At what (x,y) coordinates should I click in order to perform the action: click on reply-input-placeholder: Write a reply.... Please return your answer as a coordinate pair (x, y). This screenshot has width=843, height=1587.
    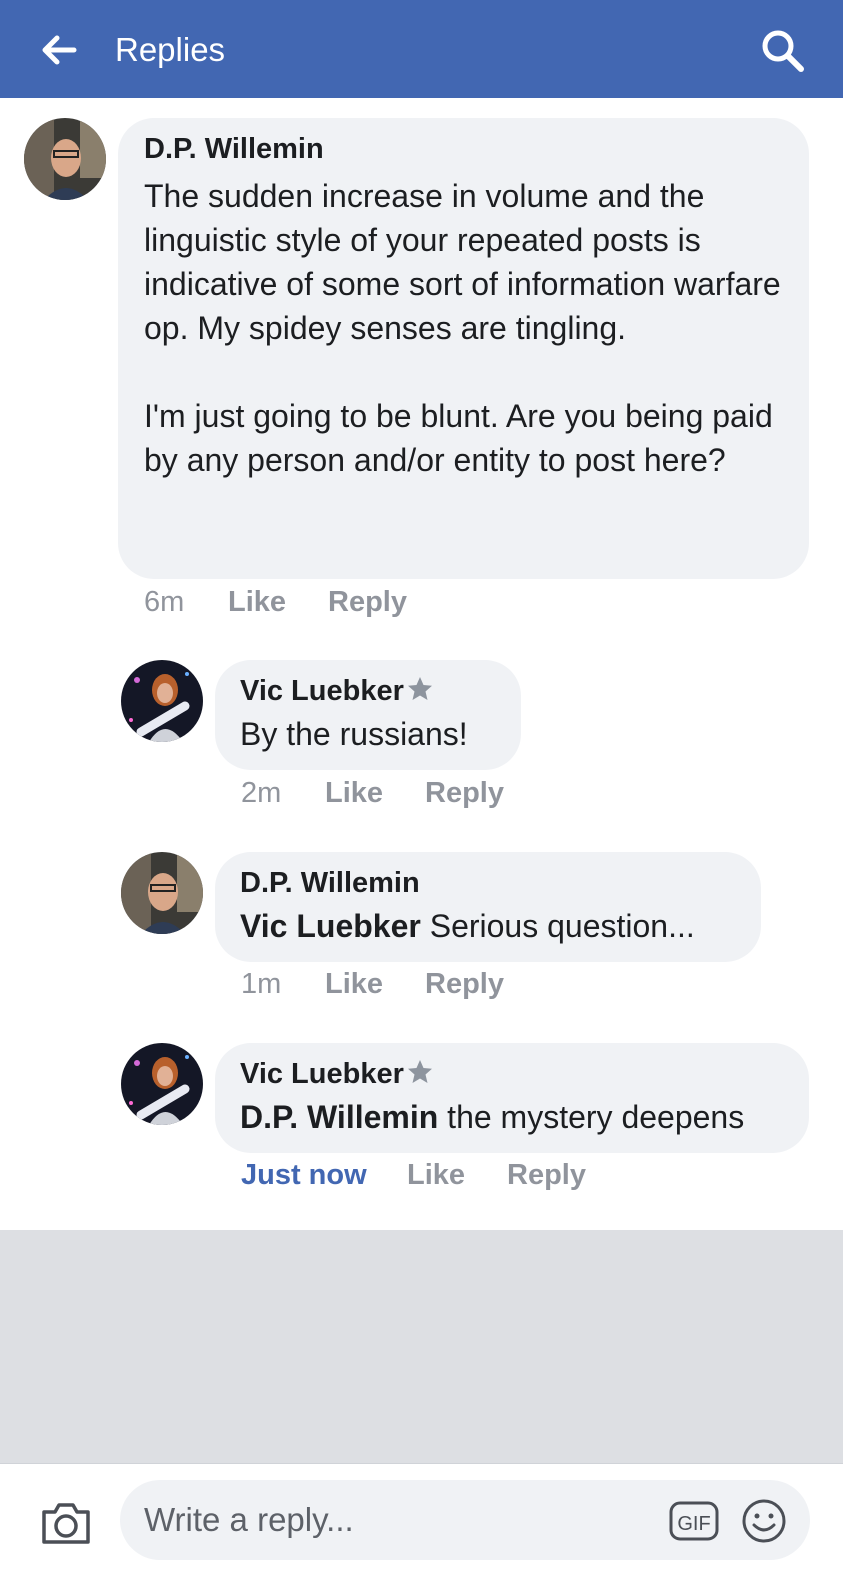
    Looking at the image, I should click on (249, 1519).